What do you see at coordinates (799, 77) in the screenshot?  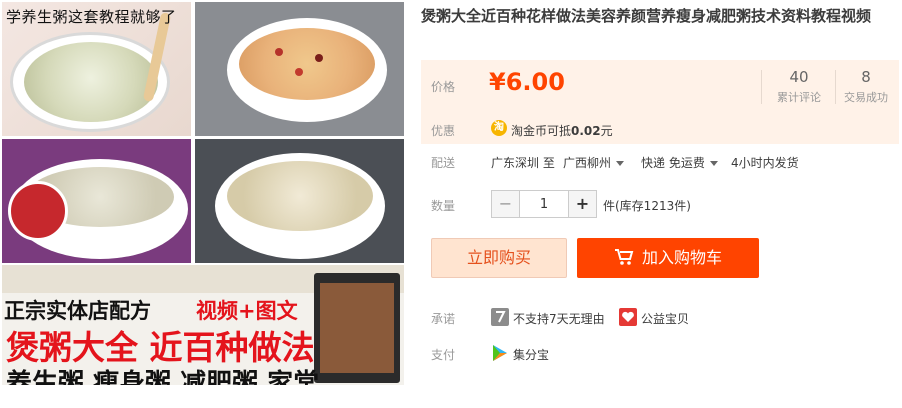 I see `reviews-count: 40` at bounding box center [799, 77].